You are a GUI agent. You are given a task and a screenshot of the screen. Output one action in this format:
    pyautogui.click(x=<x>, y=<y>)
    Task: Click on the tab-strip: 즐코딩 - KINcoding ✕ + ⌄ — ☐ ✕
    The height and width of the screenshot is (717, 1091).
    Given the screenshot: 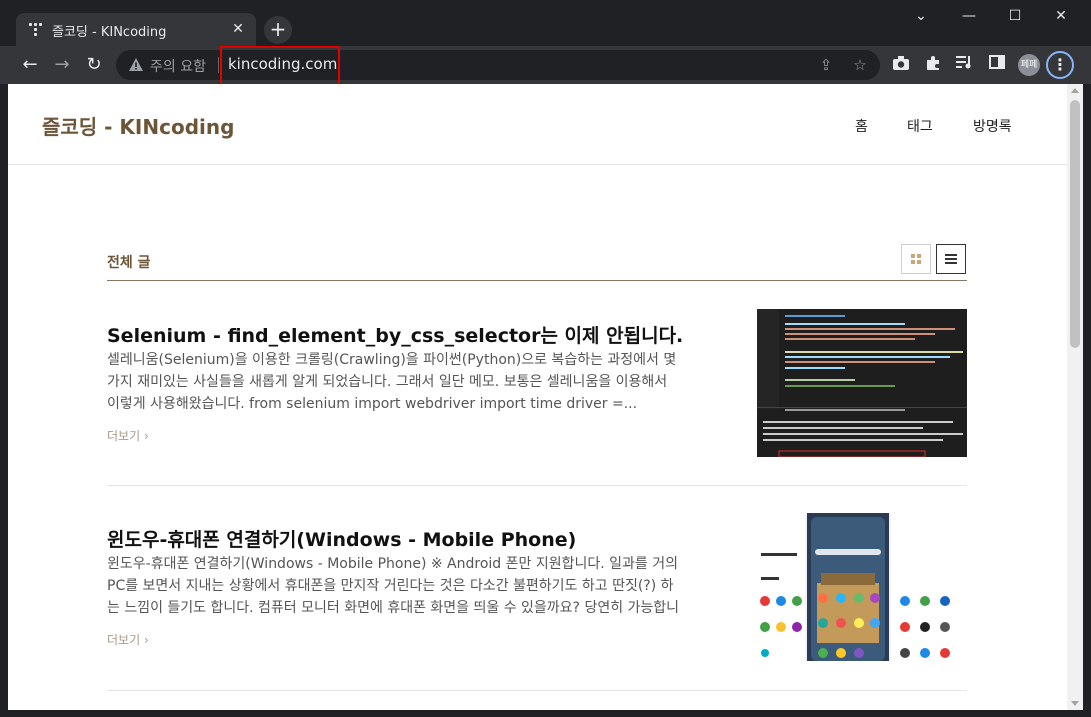 What is the action you would take?
    pyautogui.click(x=545, y=23)
    